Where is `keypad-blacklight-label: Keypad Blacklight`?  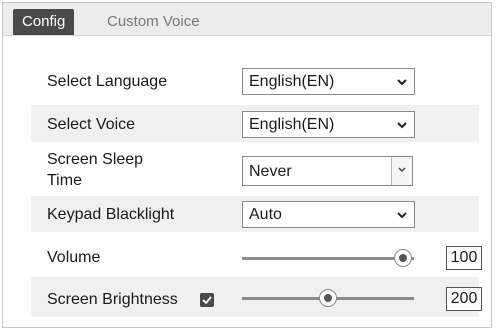
keypad-blacklight-label: Keypad Blacklight is located at coordinates (111, 214).